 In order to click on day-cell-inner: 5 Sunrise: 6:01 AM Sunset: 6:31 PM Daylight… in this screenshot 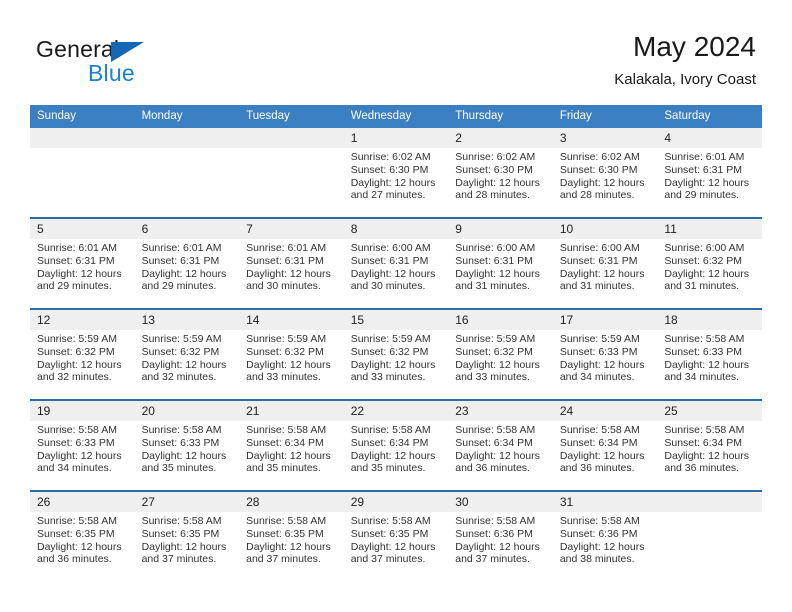, I will do `click(82, 263)`.